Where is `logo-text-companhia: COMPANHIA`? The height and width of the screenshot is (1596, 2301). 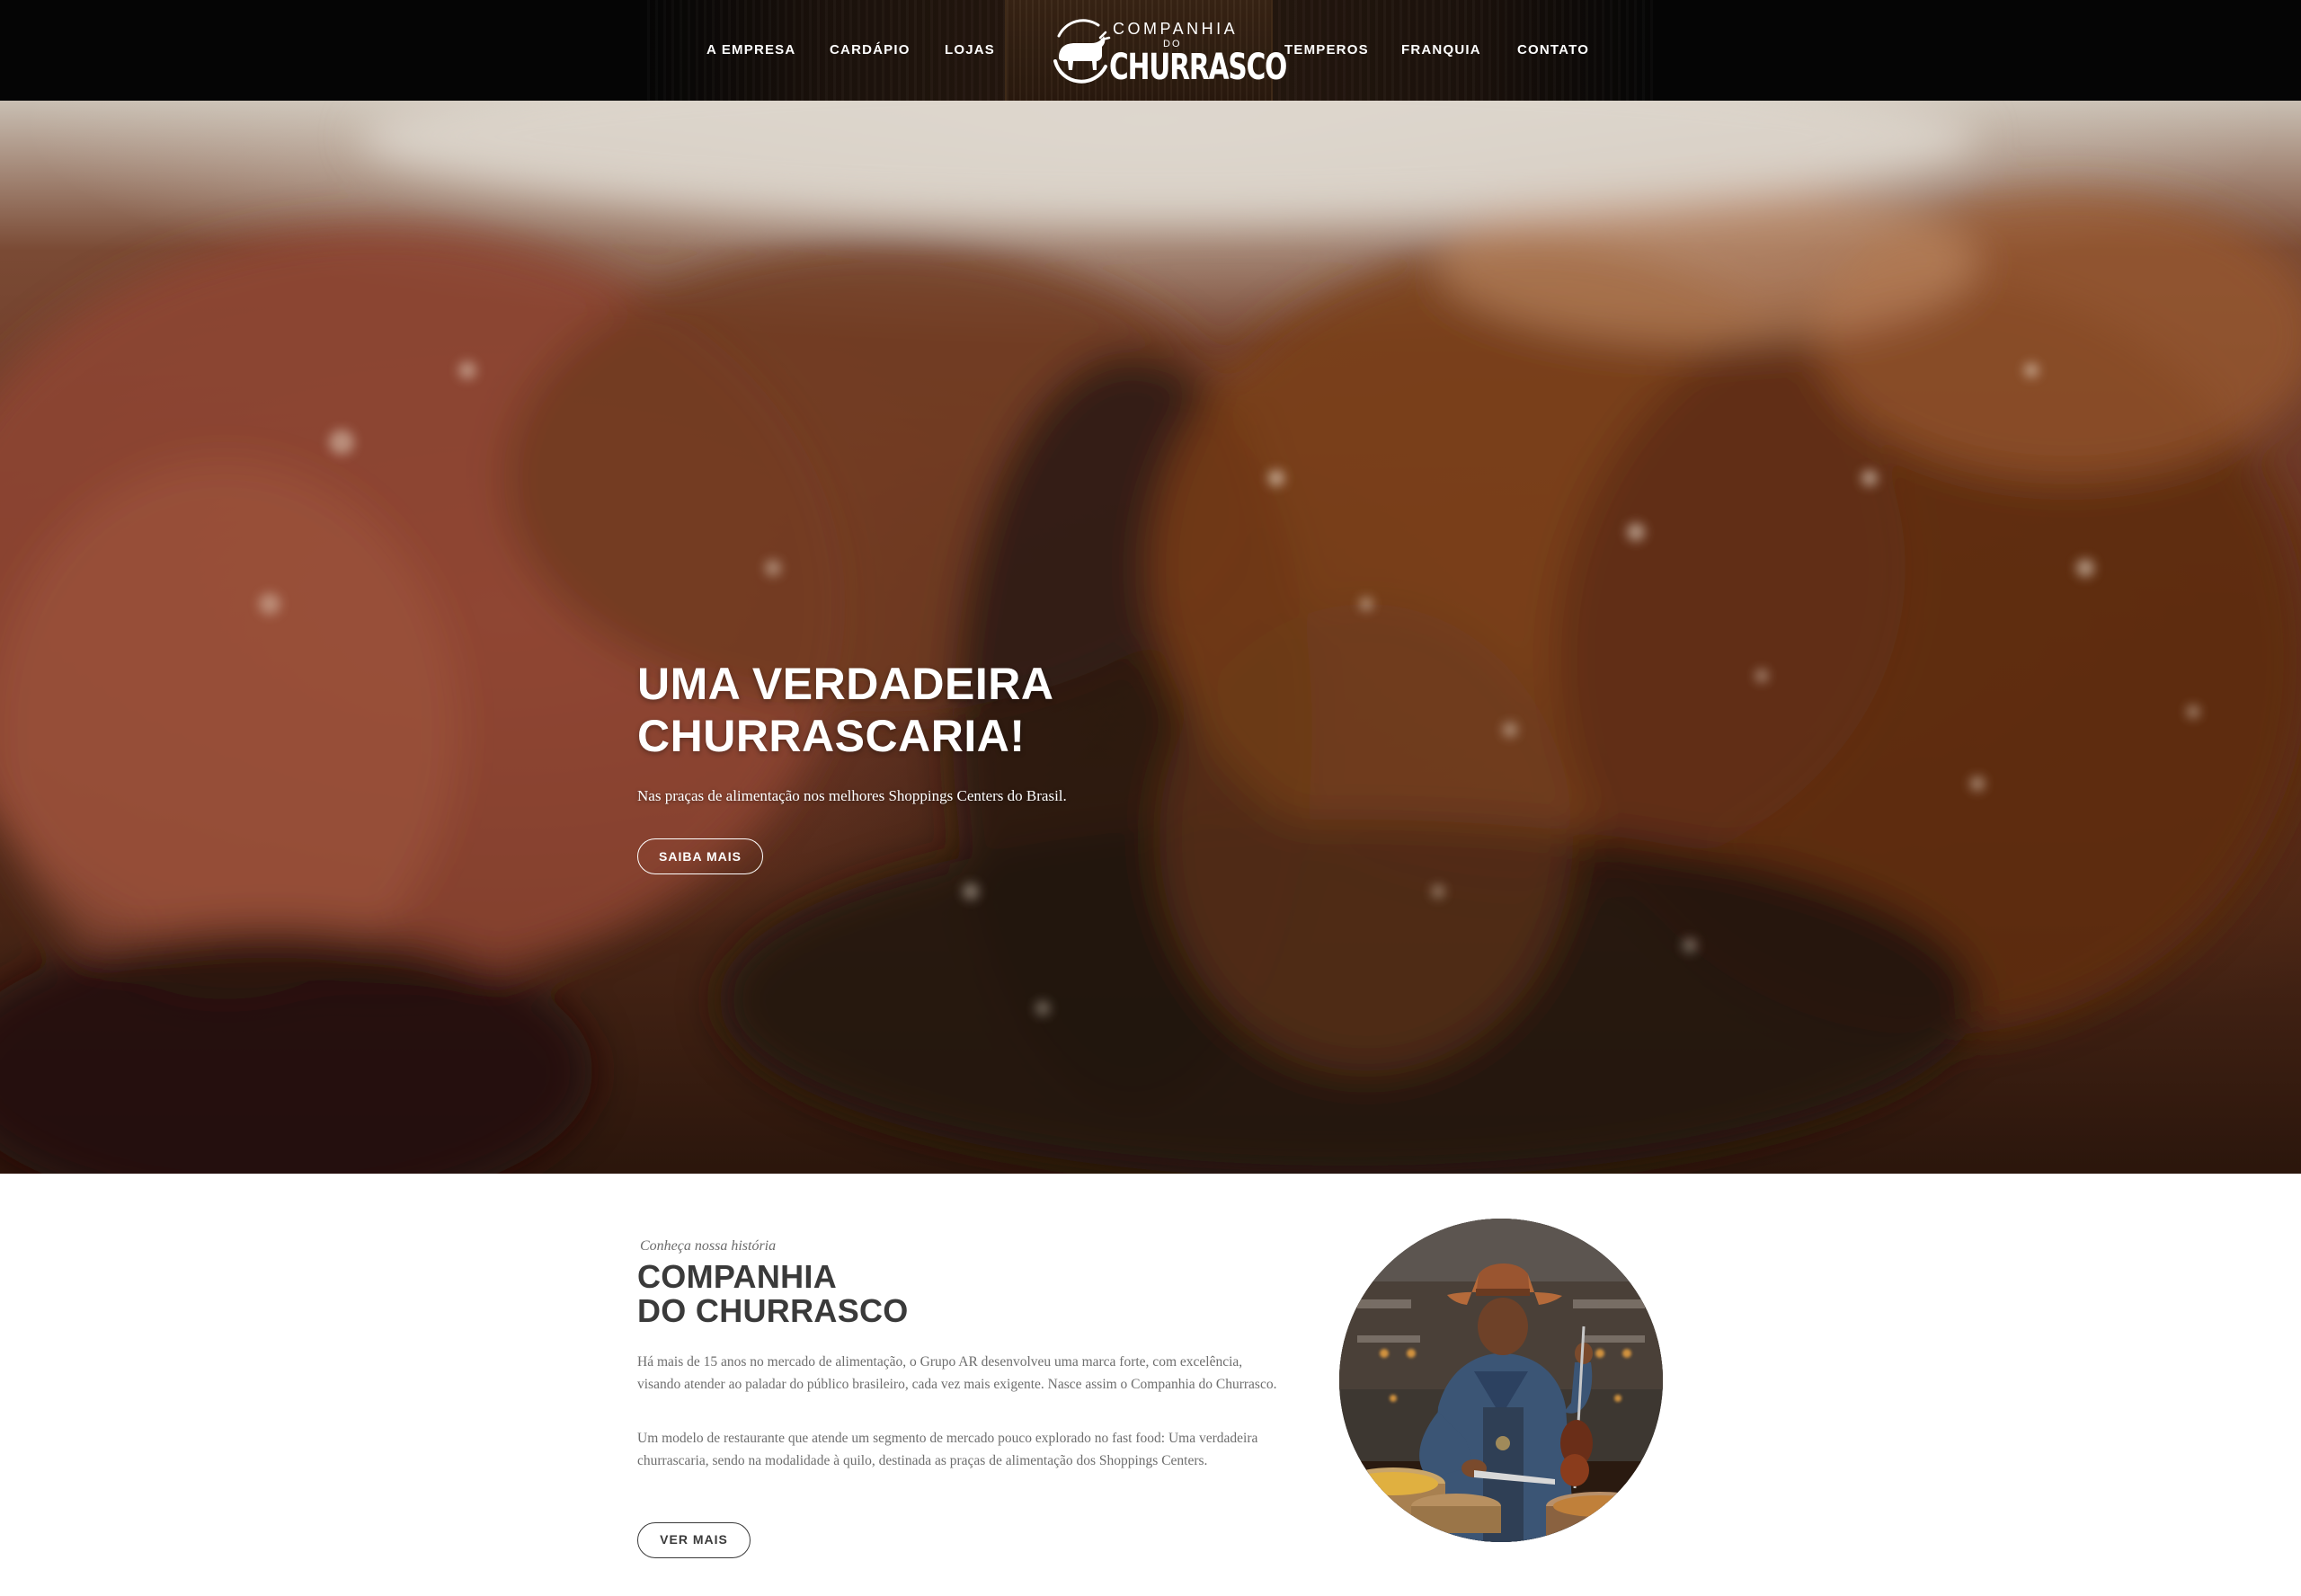 logo-text-companhia: COMPANHIA is located at coordinates (1176, 29).